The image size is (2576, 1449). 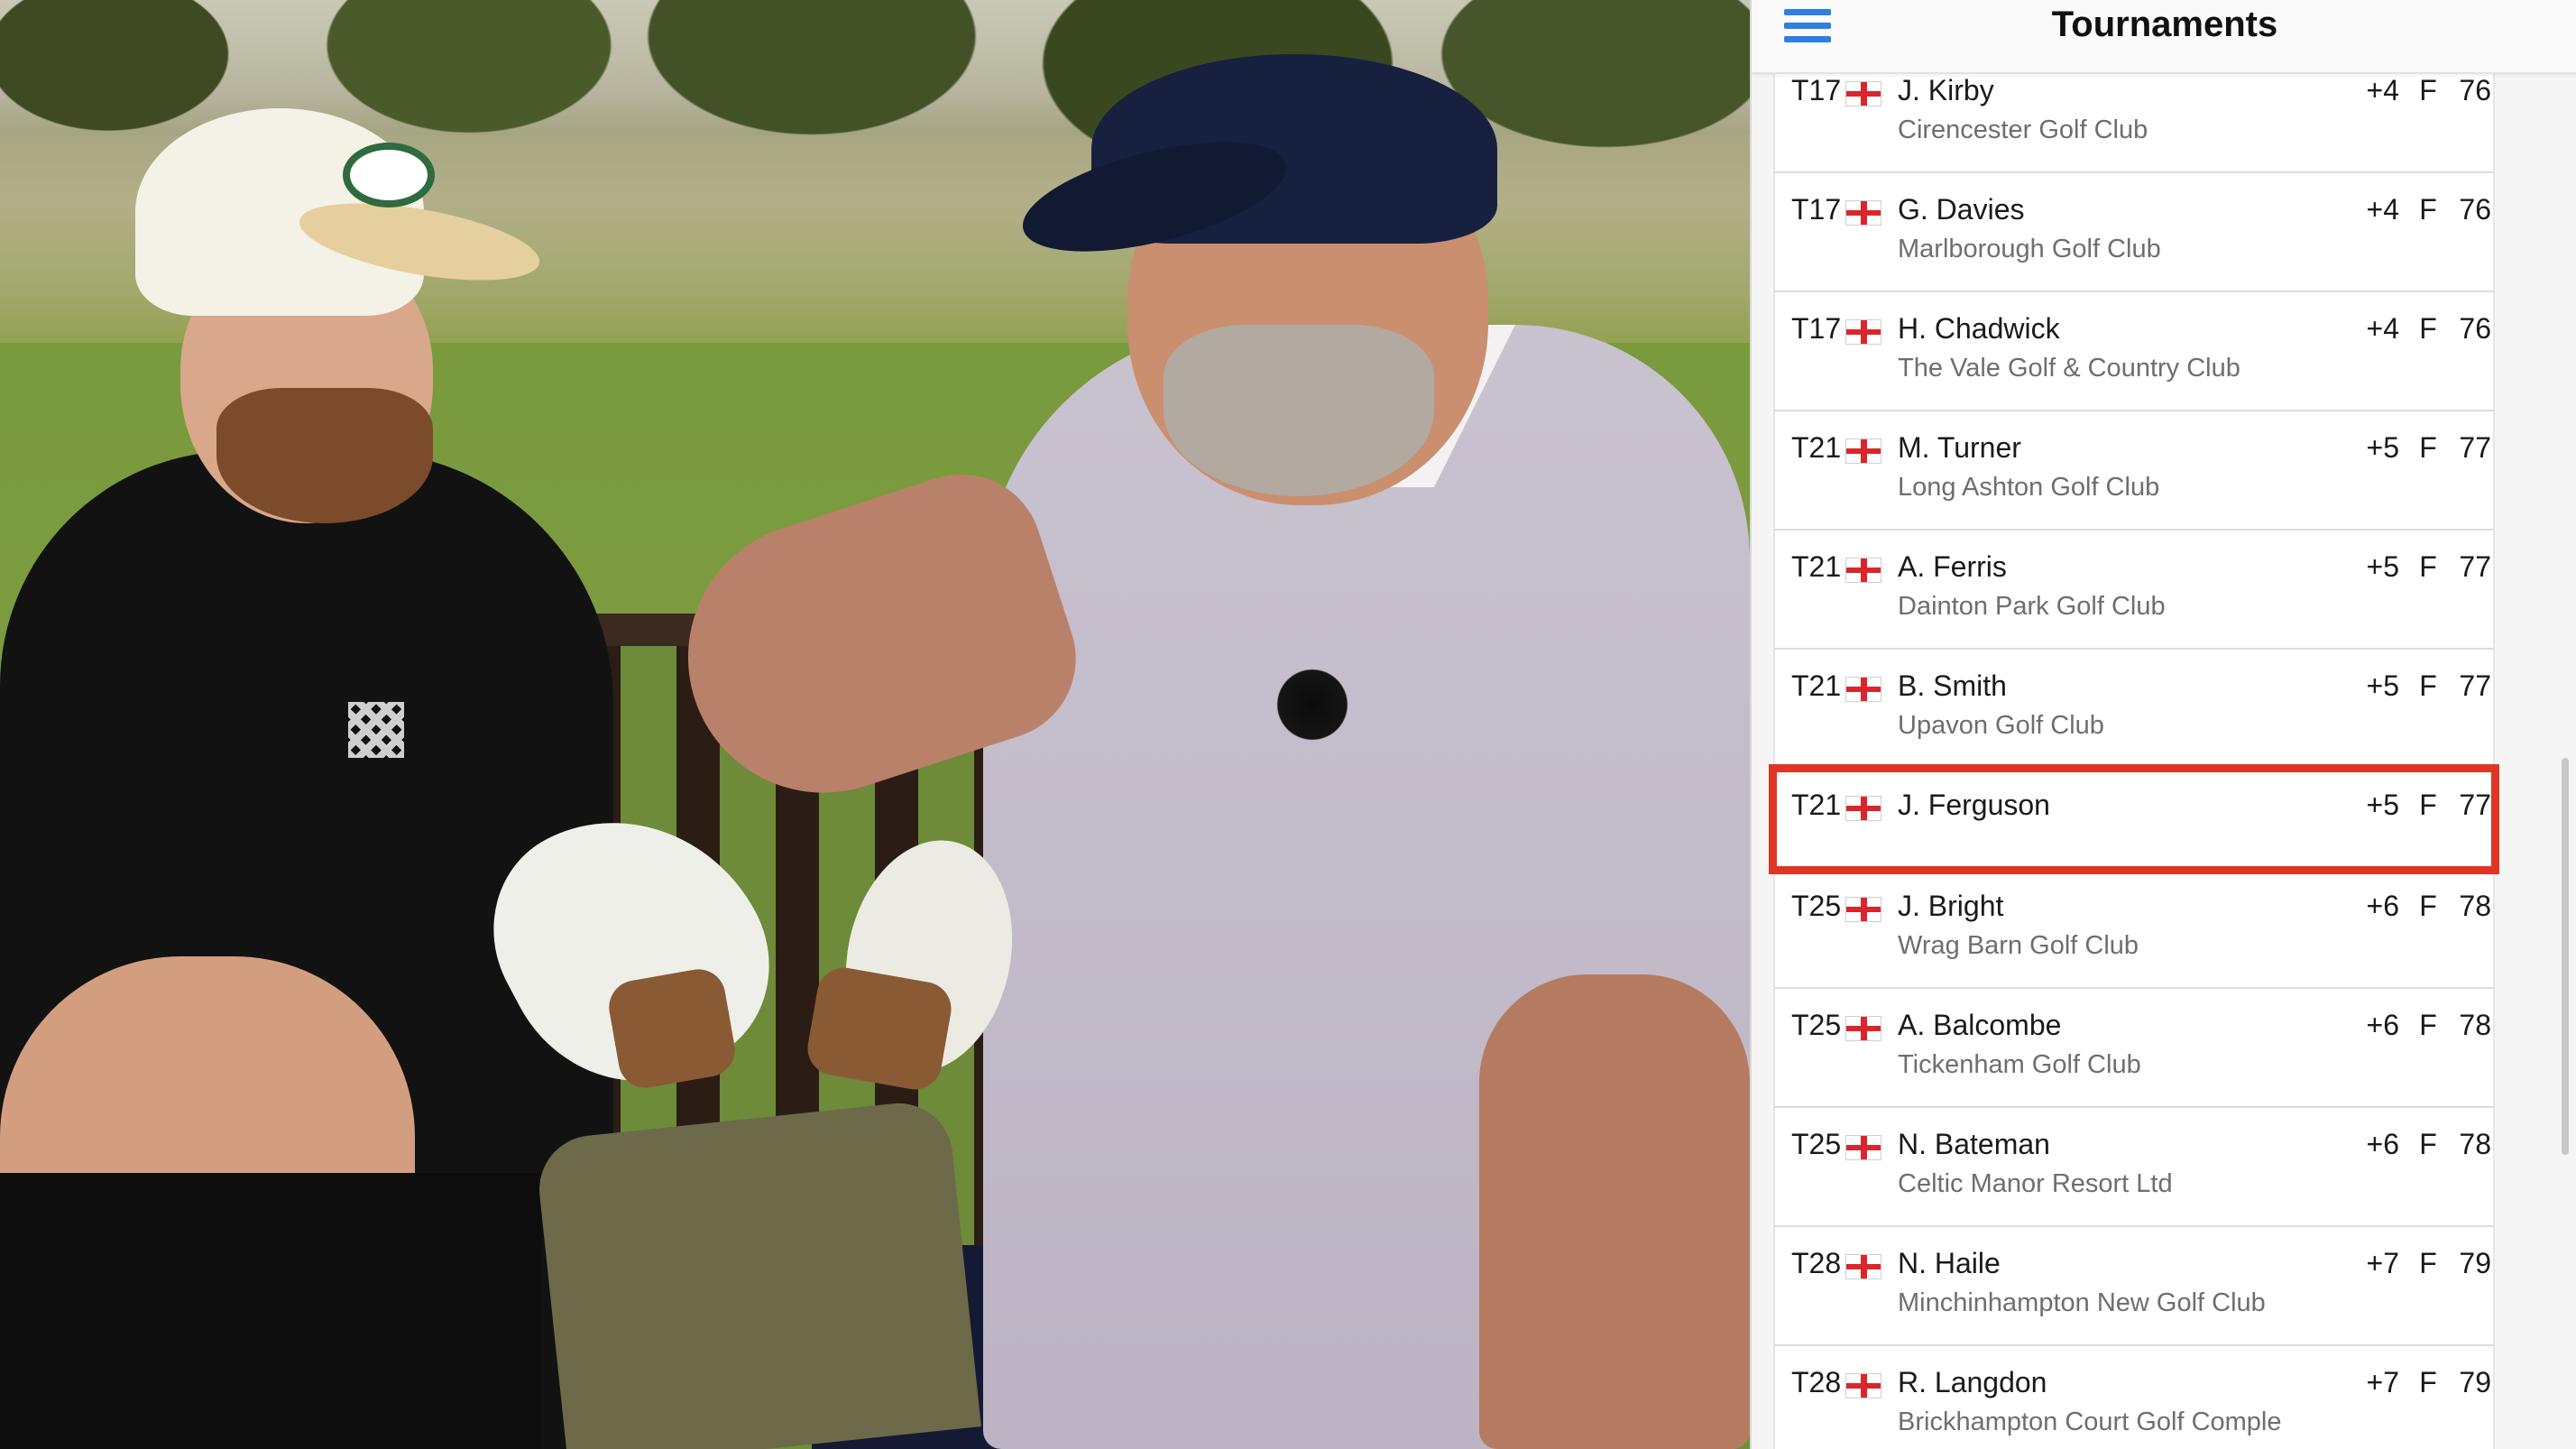 I want to click on player-name: N. Haile, so click(x=1949, y=1263).